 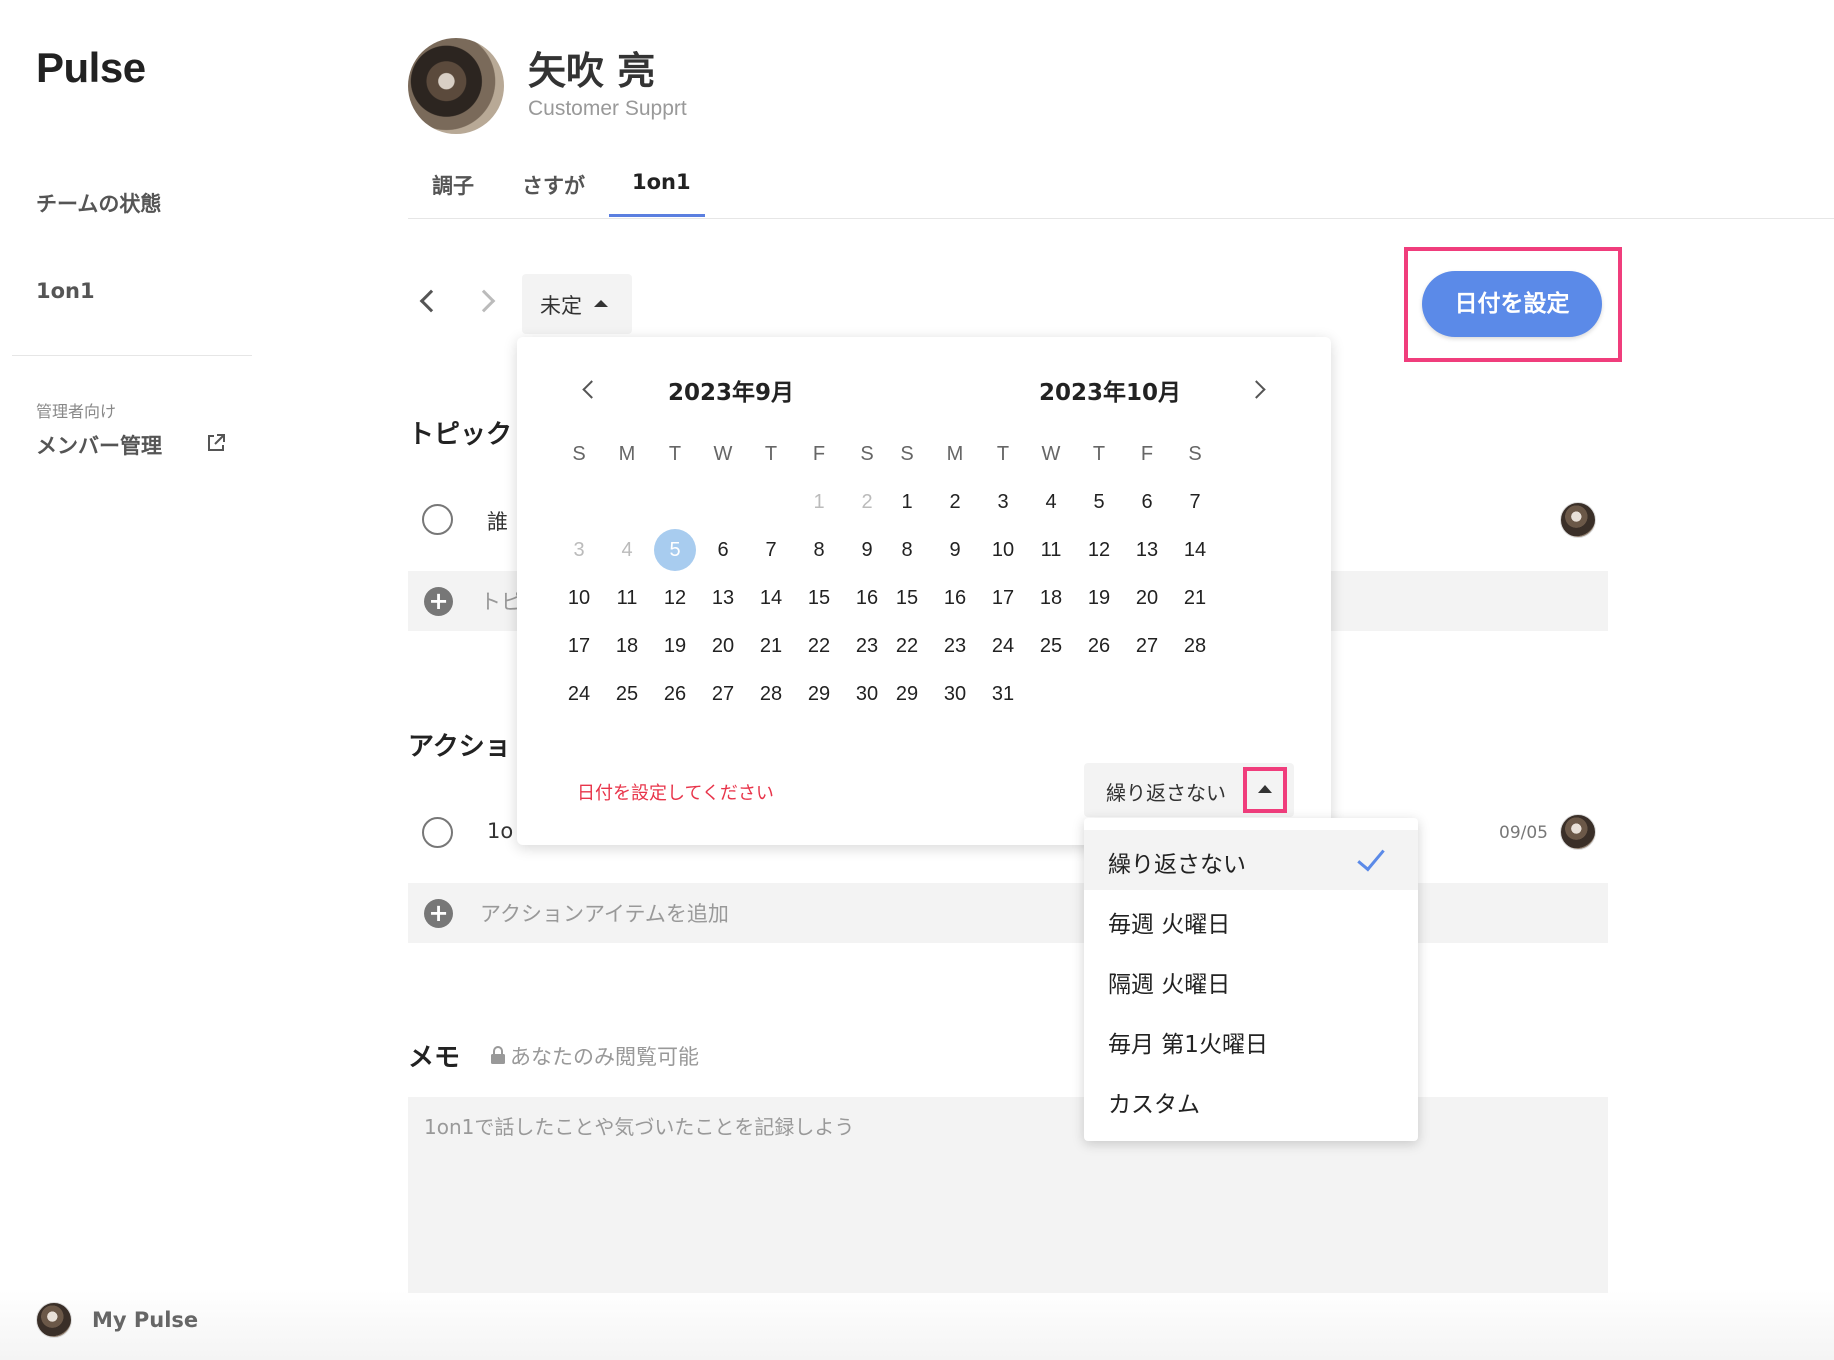 What do you see at coordinates (675, 793) in the screenshot?
I see `date-error-message: 日付を設定してください` at bounding box center [675, 793].